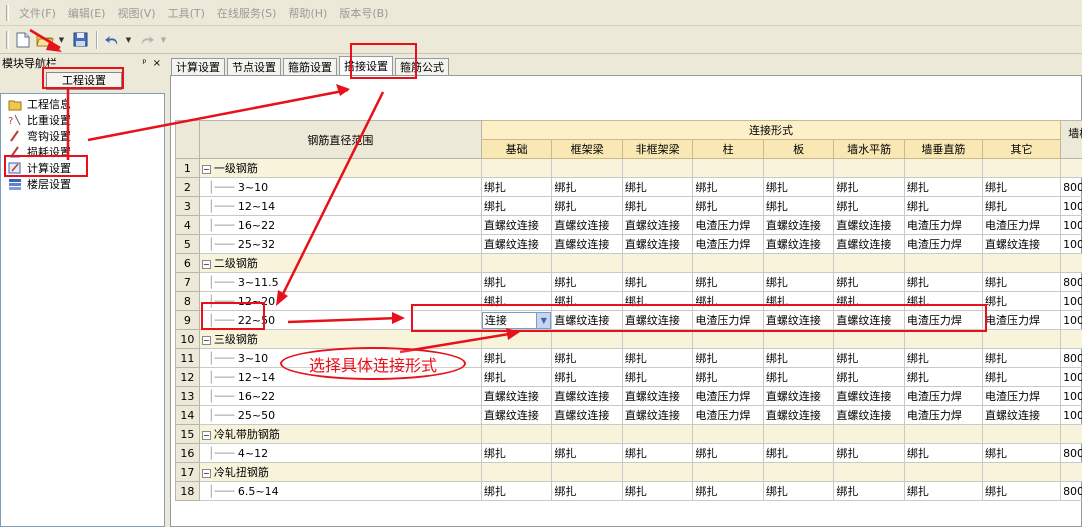 This screenshot has width=1082, height=527. I want to click on menu-file: 文件(F), so click(37, 13).